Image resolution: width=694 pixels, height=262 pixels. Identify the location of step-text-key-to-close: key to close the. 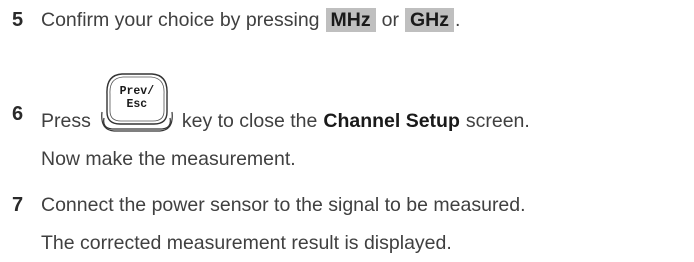
(249, 120).